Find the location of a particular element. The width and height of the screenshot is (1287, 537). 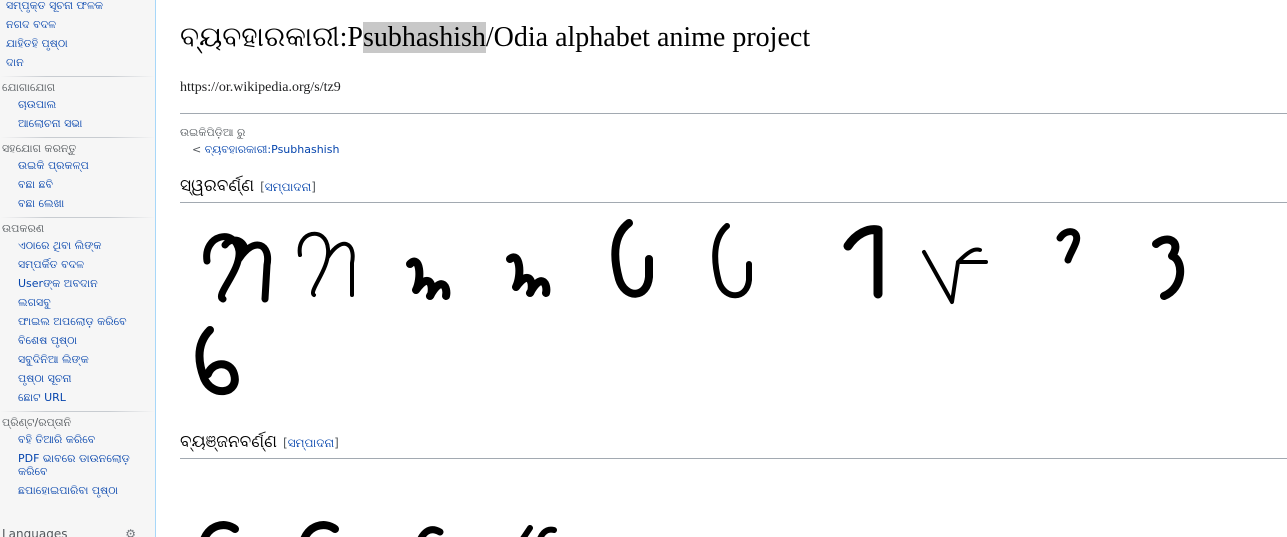

sidebar-item-wikiproject: ଉଇକି ପ୍ରକଳ୍ପ is located at coordinates (77, 165).